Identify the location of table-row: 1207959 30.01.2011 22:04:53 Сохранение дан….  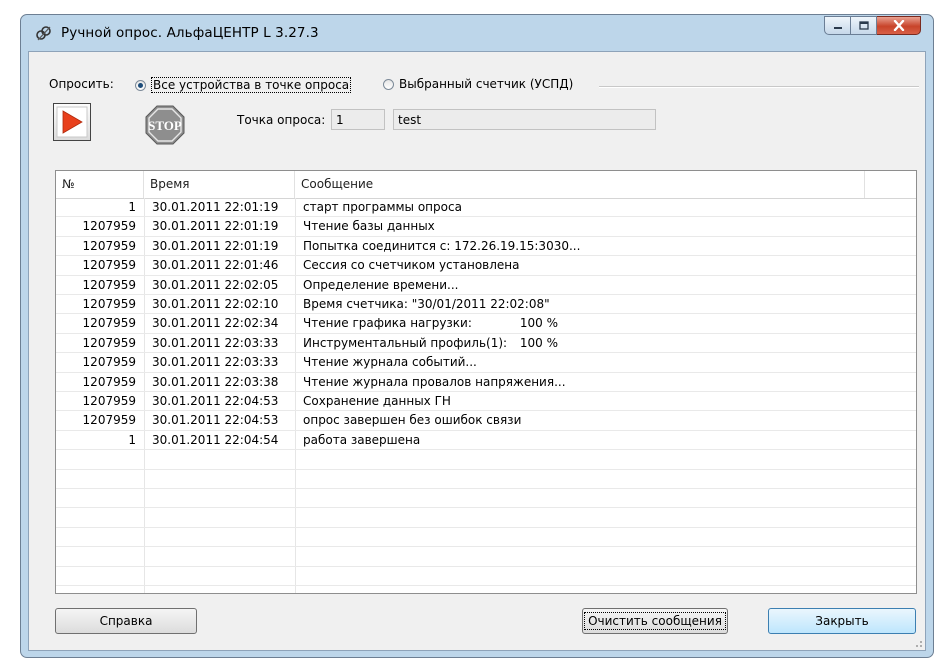
(486, 402).